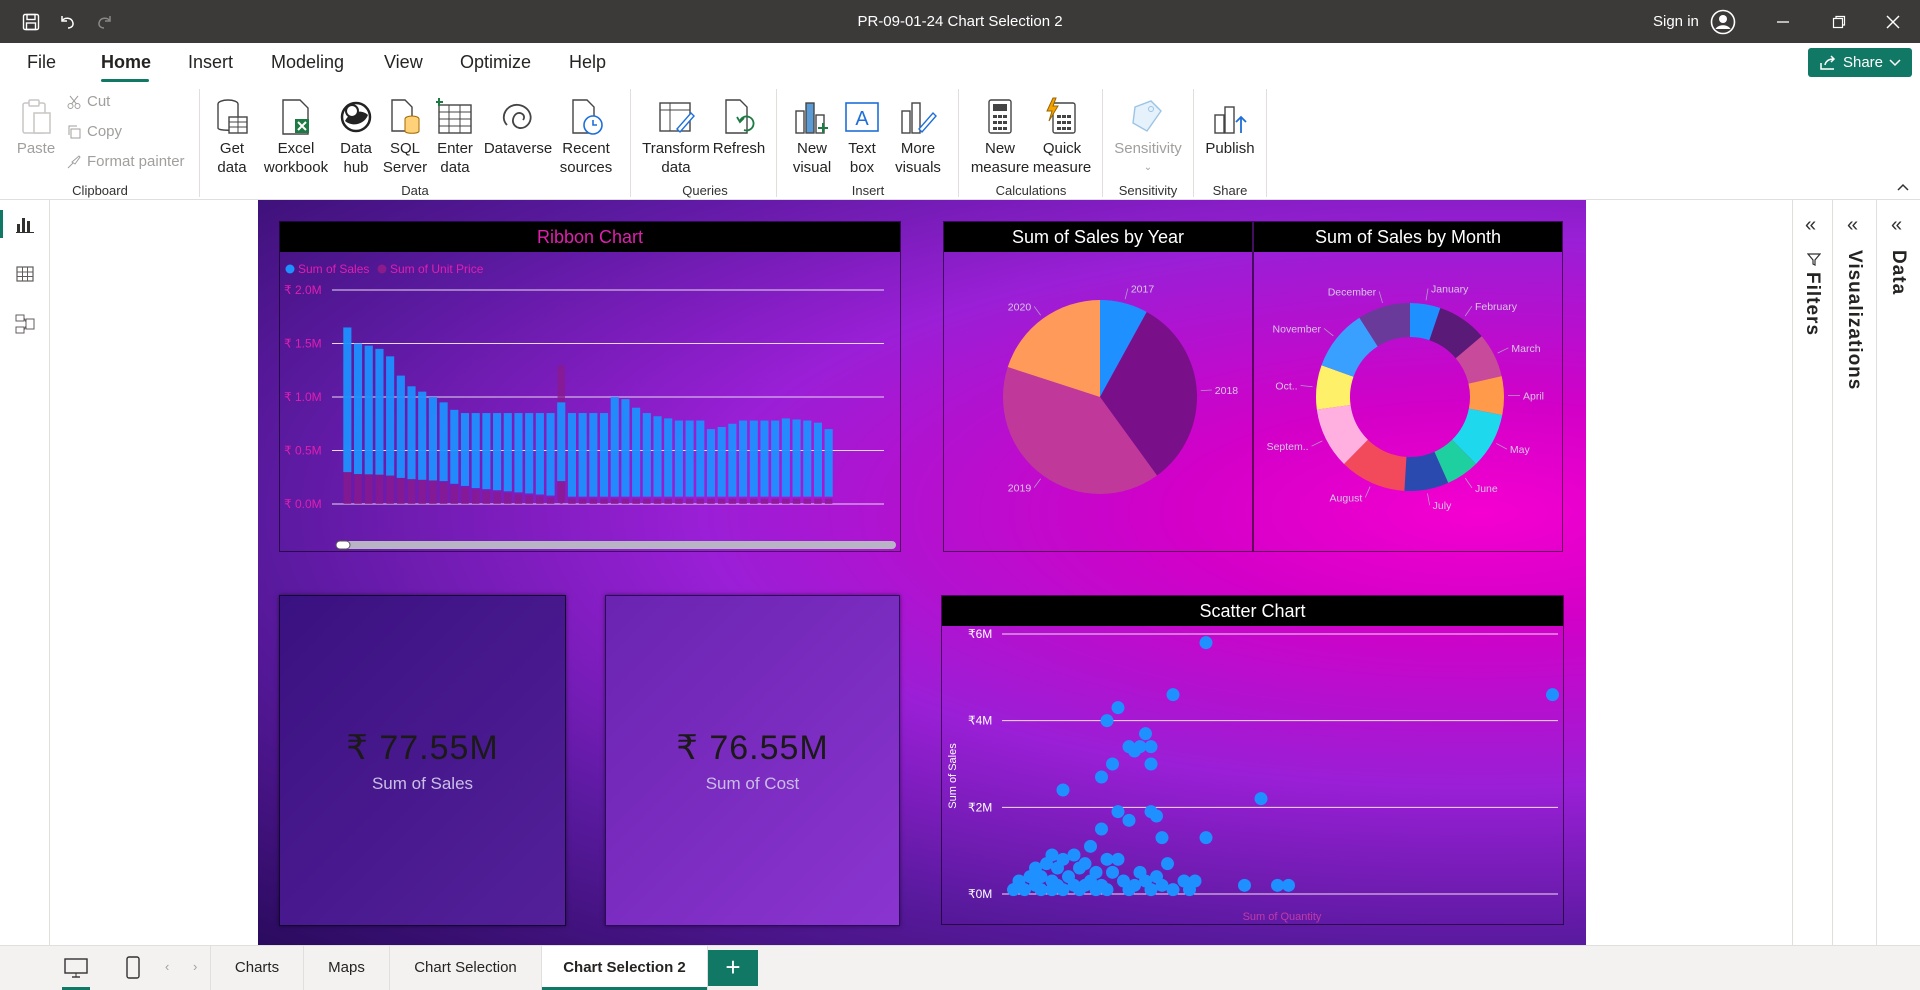 The image size is (1920, 990). I want to click on collapse-ribbon-icon, so click(1903, 188).